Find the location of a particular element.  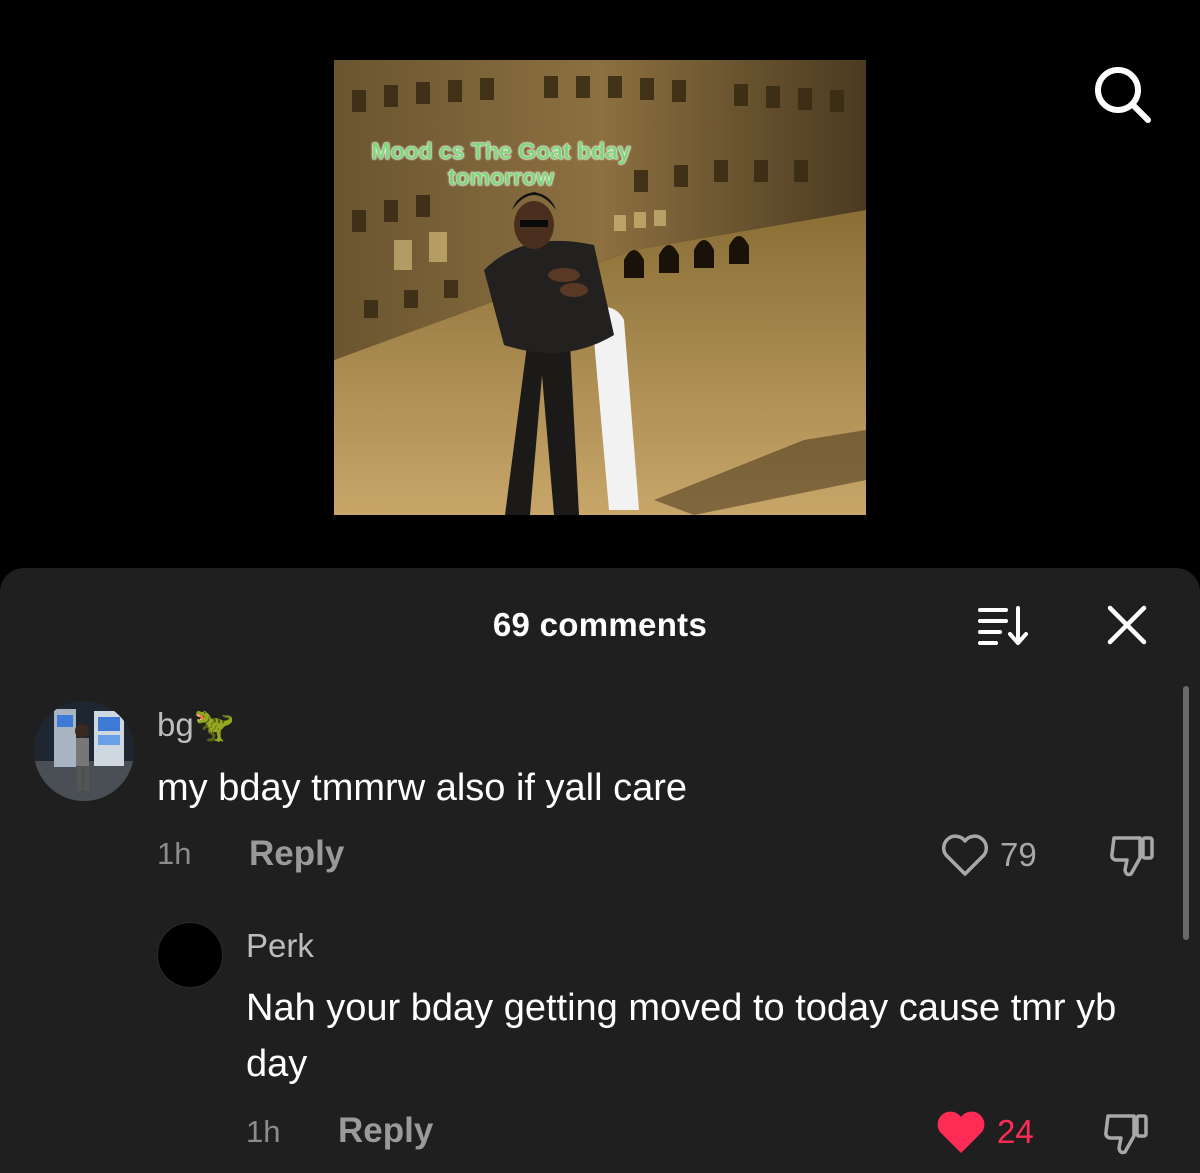

like-count: 79 is located at coordinates (1018, 854).